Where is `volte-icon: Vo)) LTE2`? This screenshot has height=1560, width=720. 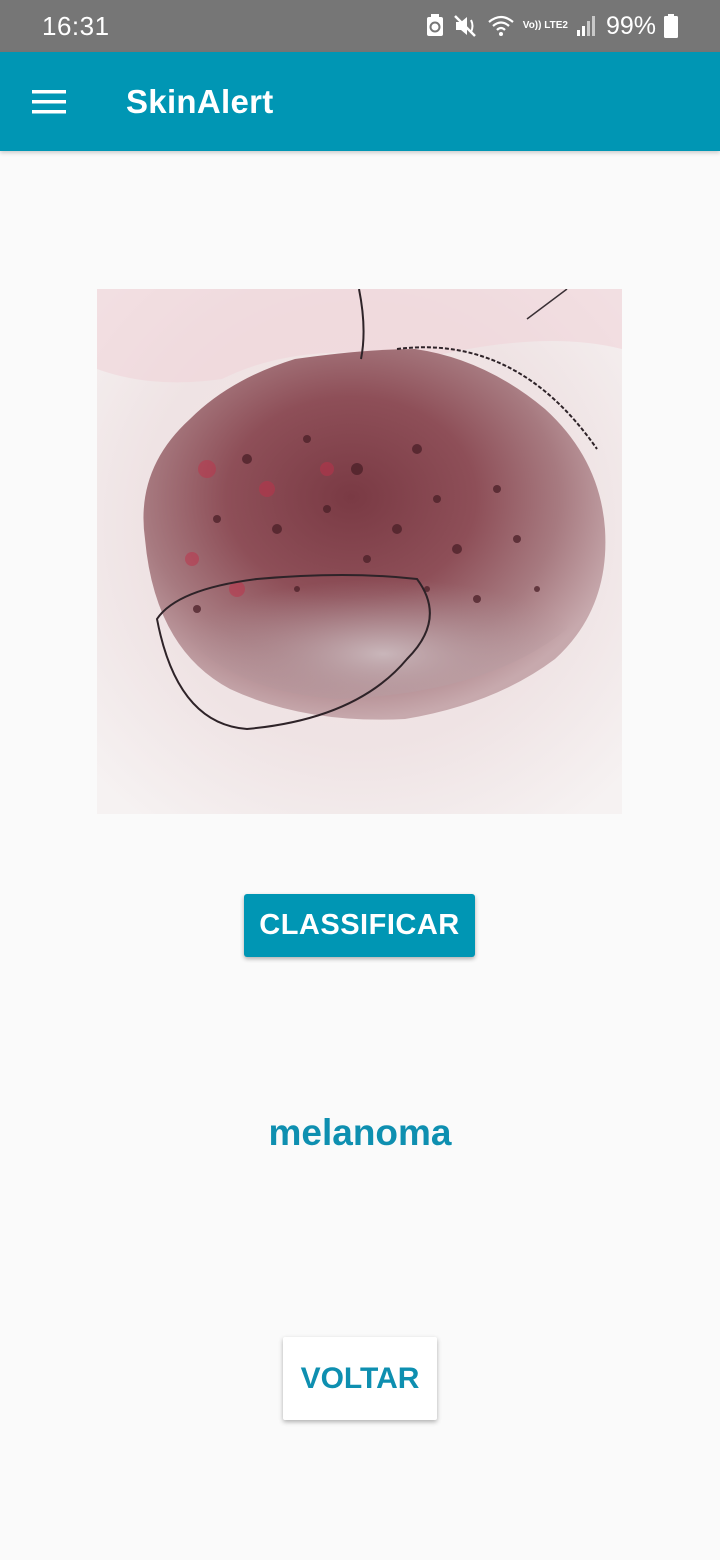 volte-icon: Vo)) LTE2 is located at coordinates (545, 25).